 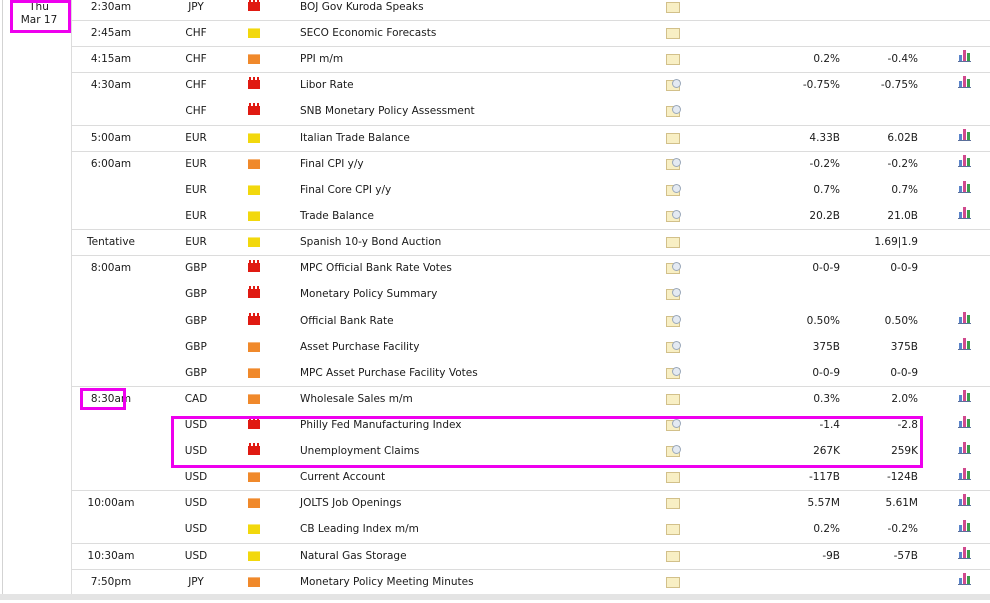 I want to click on event-name: MPC Official Bank Rate Votes, so click(x=376, y=274).